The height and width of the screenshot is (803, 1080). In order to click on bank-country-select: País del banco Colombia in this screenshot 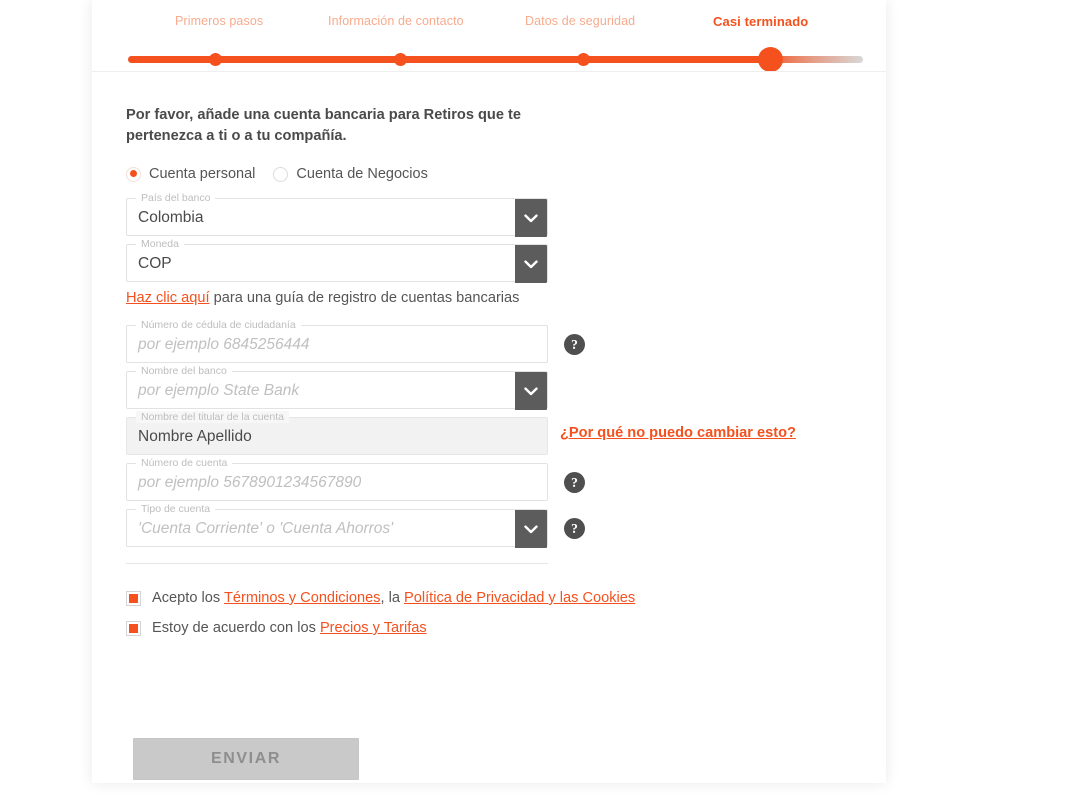, I will do `click(337, 214)`.